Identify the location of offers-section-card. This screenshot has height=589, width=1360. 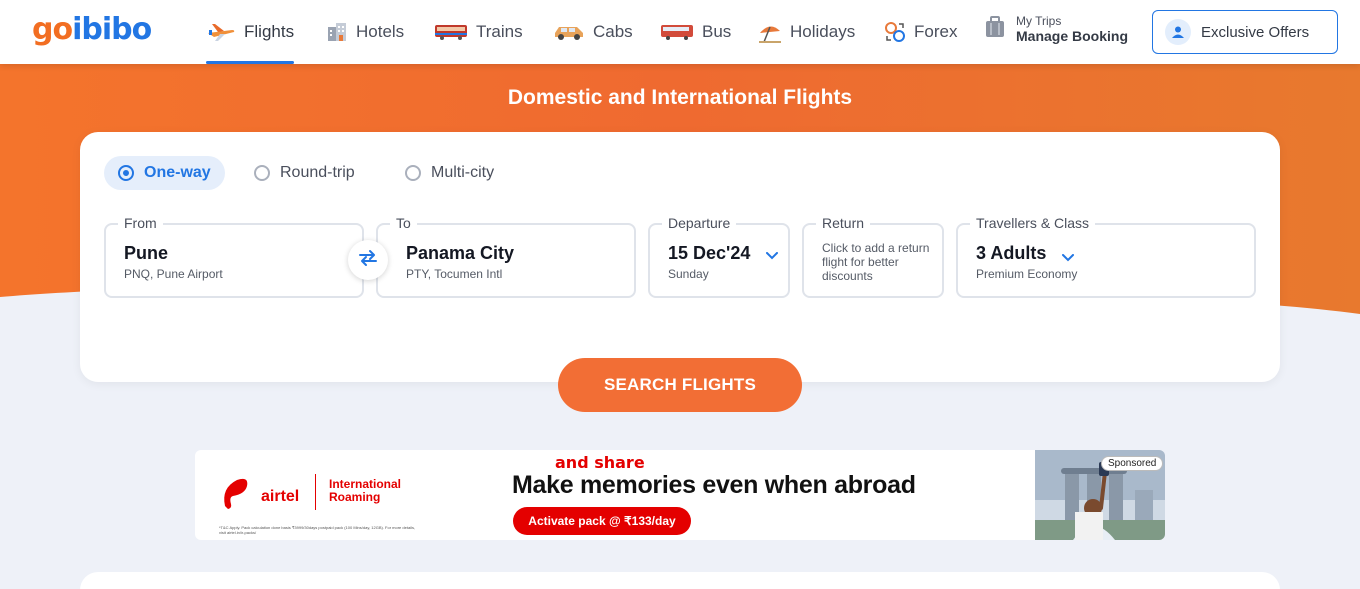
(680, 580).